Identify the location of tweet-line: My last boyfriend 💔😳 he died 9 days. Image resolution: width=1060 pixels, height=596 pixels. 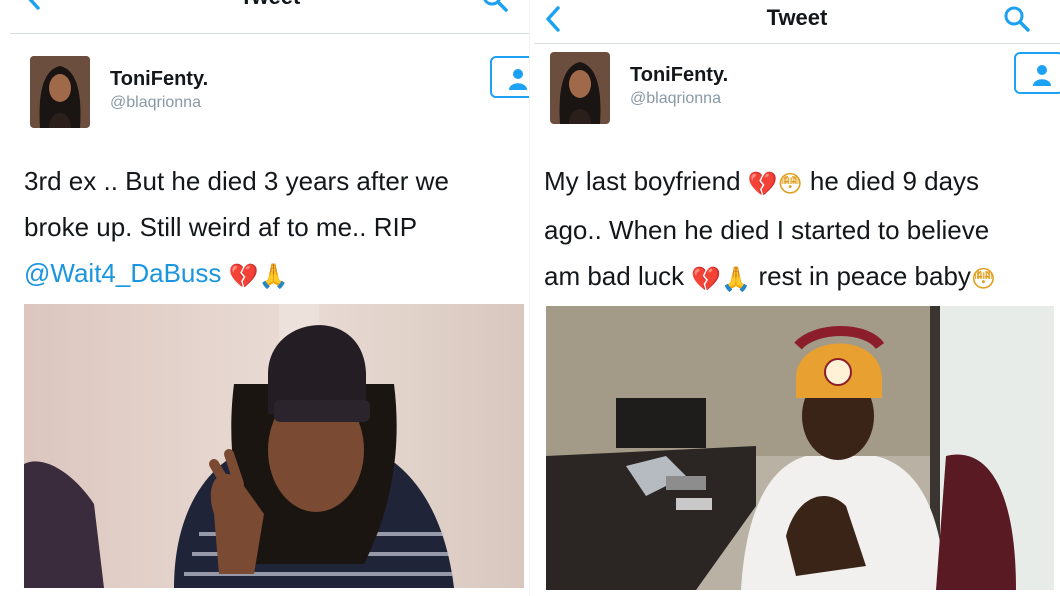
(770, 182).